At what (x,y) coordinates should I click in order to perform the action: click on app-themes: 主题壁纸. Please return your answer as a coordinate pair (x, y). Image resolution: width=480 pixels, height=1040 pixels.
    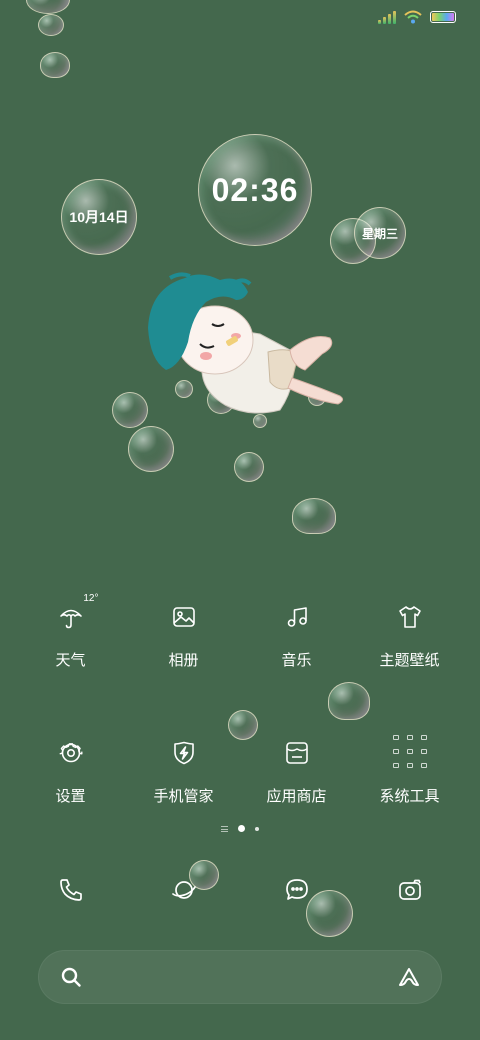
    Looking at the image, I should click on (409, 633).